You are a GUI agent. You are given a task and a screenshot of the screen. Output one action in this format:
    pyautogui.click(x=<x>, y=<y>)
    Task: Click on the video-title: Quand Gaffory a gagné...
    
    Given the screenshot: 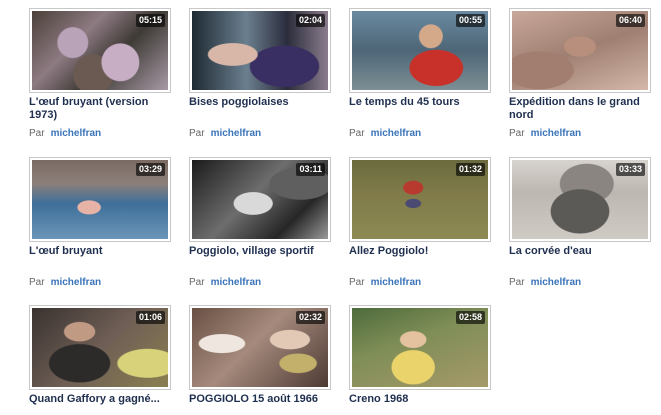 What is the action you would take?
    pyautogui.click(x=104, y=399)
    